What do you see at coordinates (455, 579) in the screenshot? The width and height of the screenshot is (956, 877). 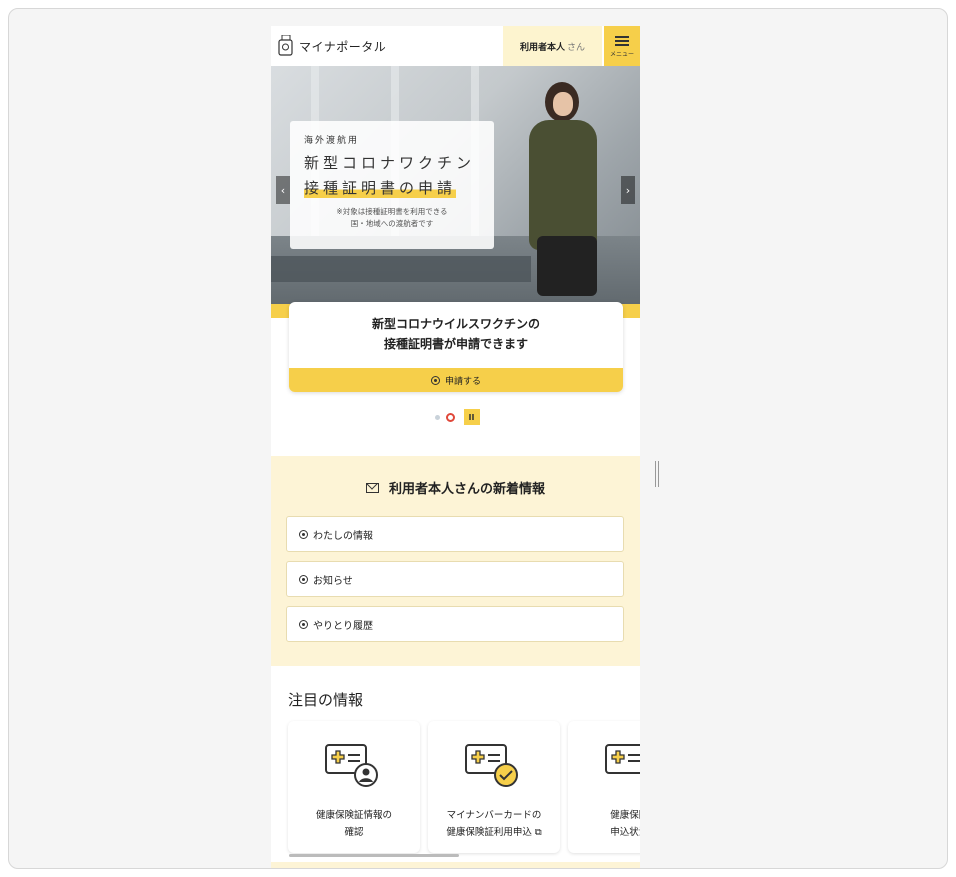 I see `news-item-notices: お知らせ` at bounding box center [455, 579].